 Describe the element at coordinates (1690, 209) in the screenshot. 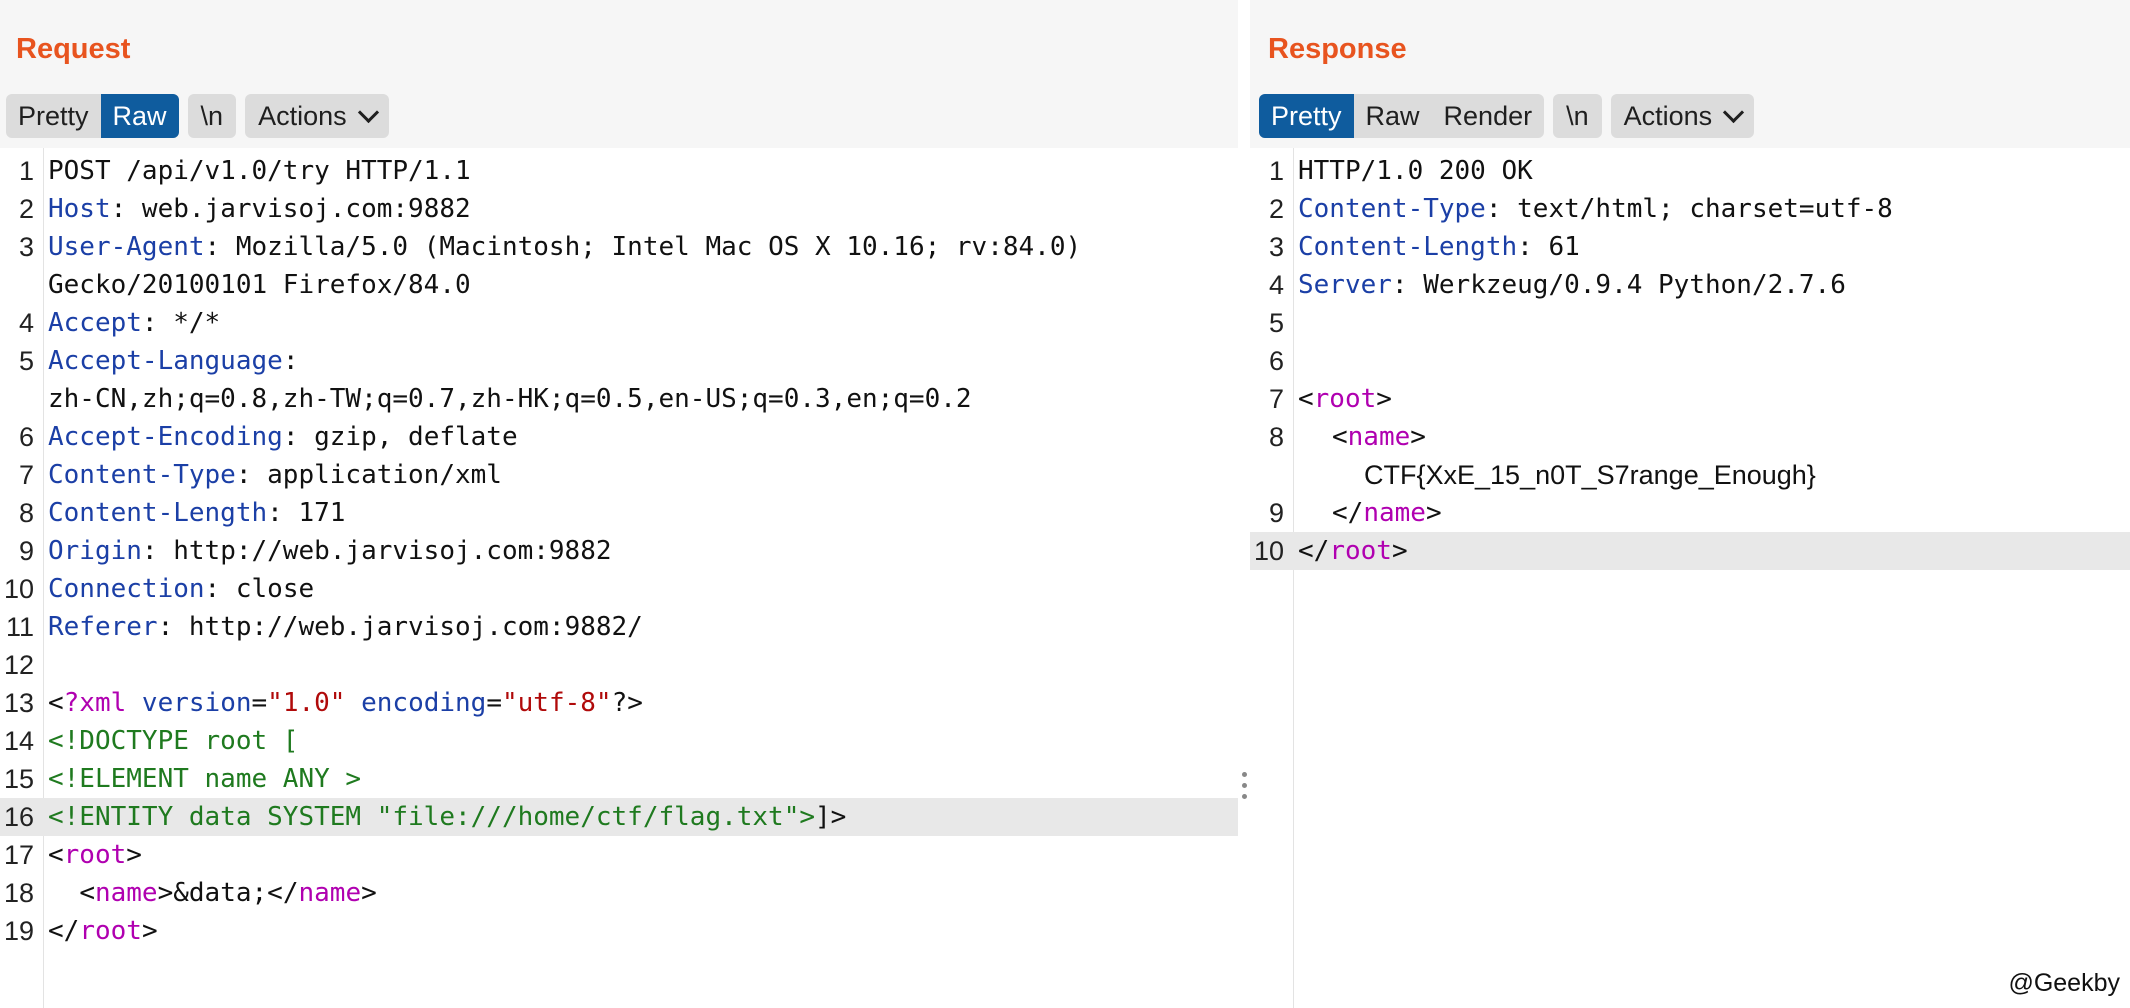

I see `response-line: 2 Content-Type: text/html; charset=utf-8` at that location.